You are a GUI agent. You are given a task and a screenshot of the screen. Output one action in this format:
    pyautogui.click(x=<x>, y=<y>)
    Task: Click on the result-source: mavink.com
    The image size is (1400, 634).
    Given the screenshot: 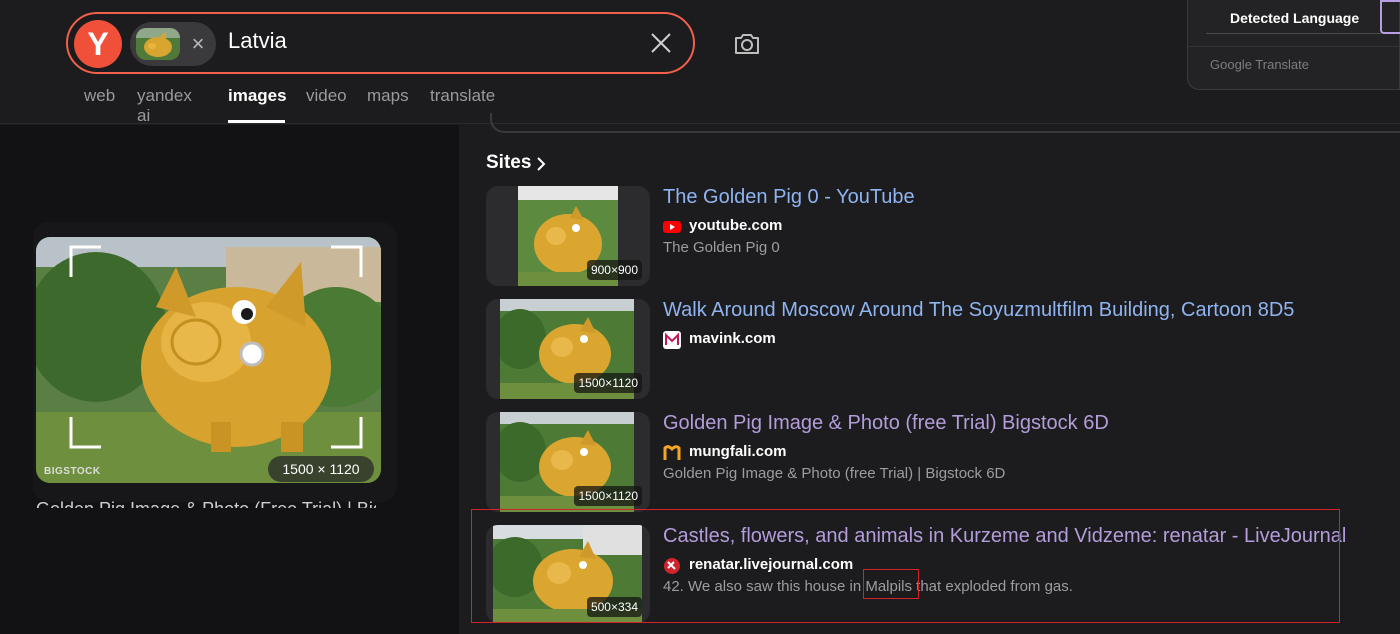 What is the action you would take?
    pyautogui.click(x=732, y=338)
    